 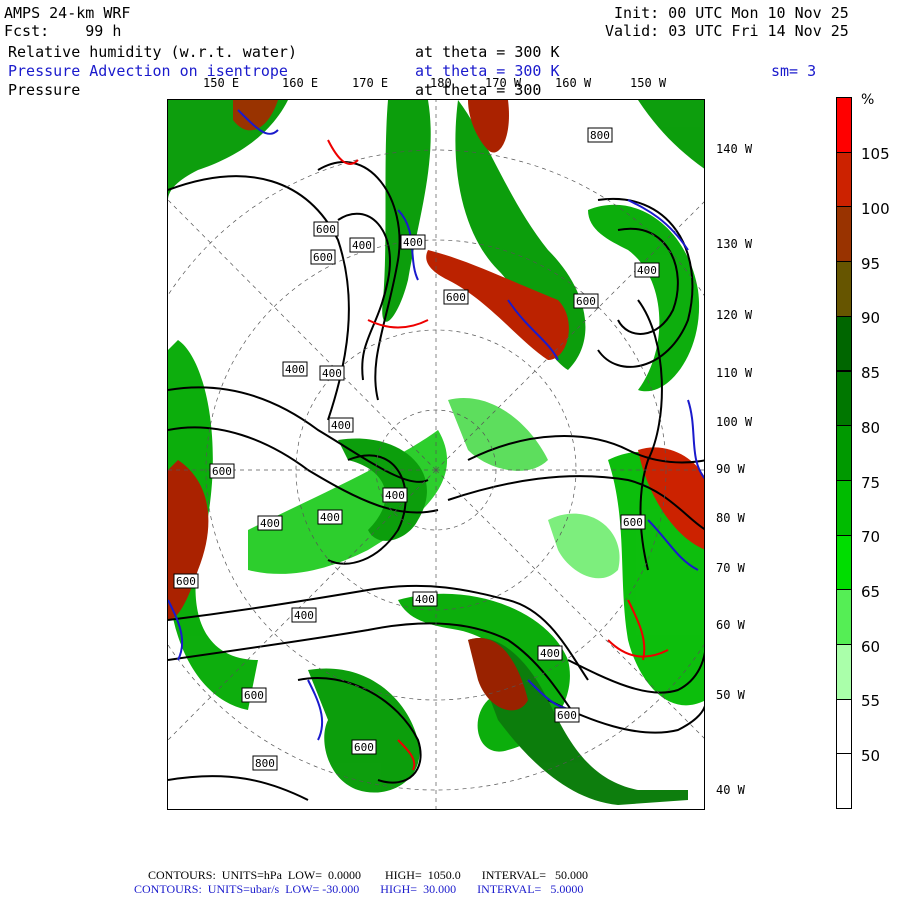 I want to click on legend-label: 90, so click(x=871, y=318).